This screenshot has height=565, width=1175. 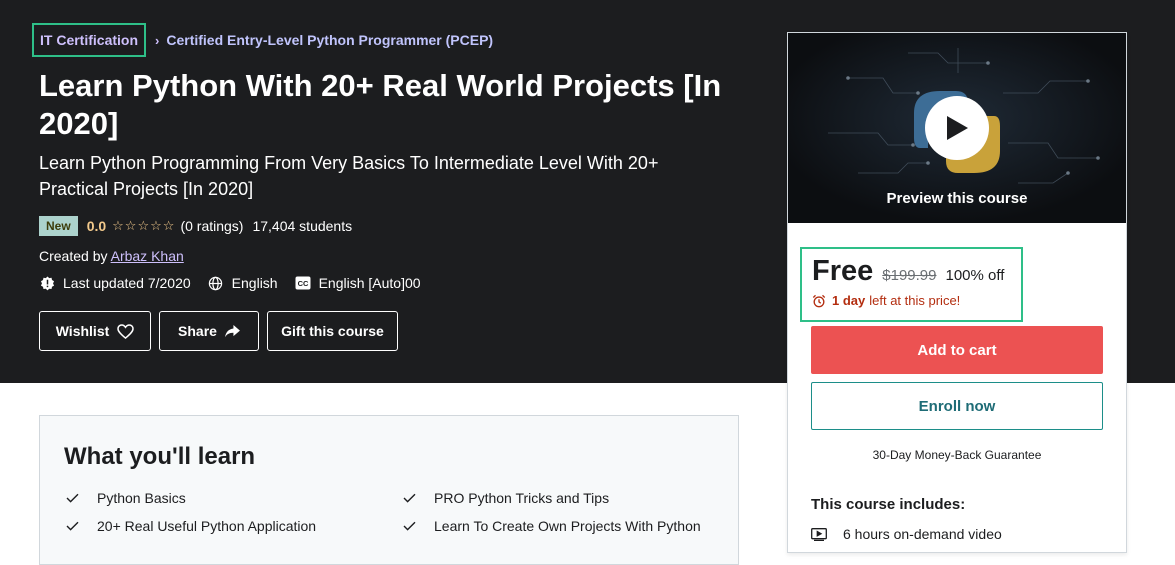 I want to click on play-button, so click(x=957, y=128).